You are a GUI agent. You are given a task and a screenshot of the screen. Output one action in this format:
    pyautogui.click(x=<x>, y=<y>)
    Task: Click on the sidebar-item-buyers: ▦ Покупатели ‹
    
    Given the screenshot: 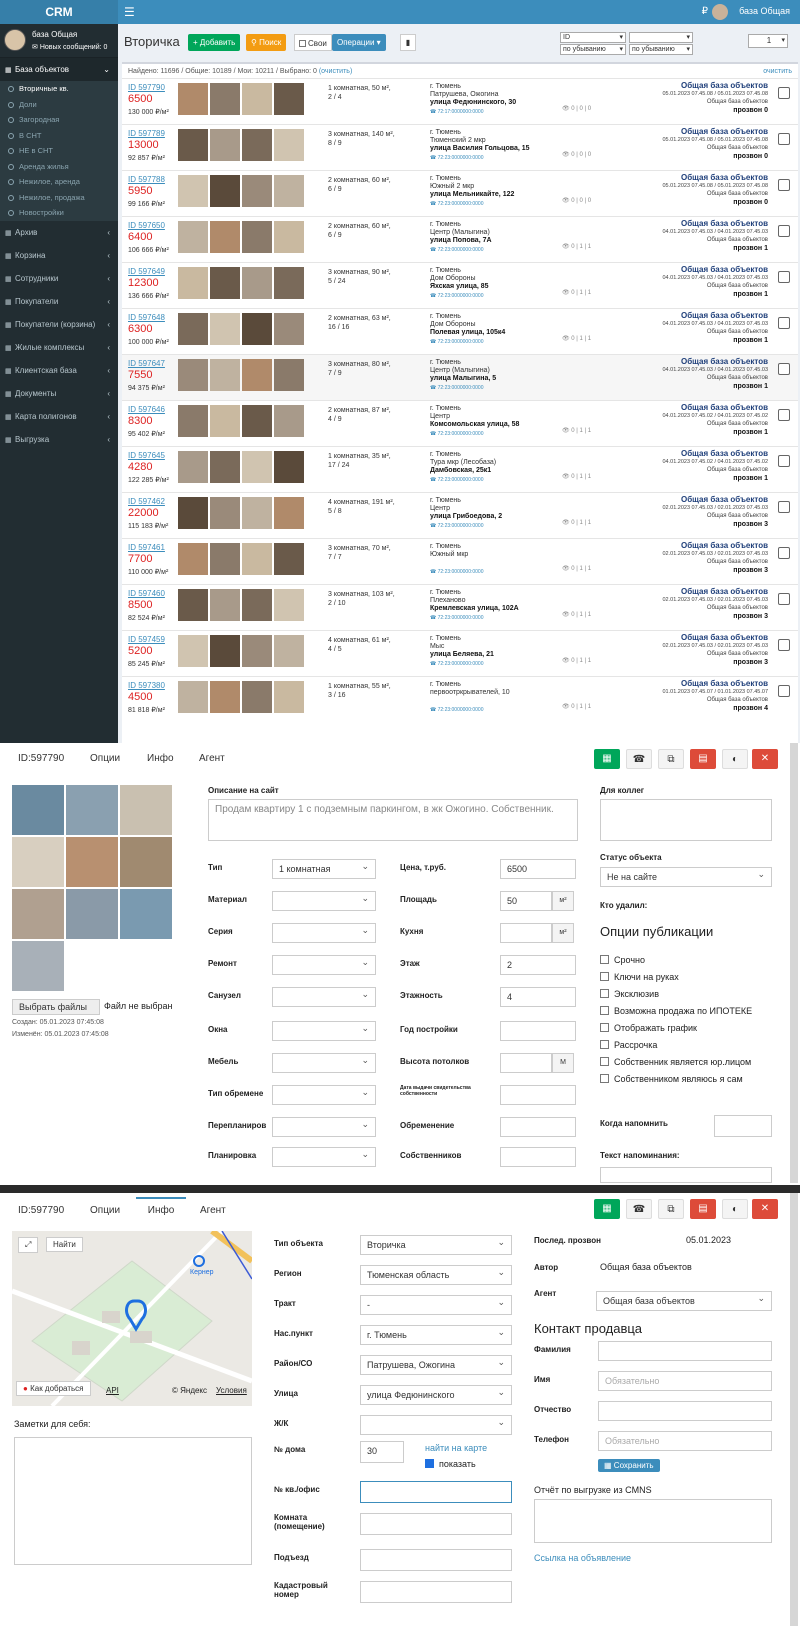 What is the action you would take?
    pyautogui.click(x=59, y=301)
    